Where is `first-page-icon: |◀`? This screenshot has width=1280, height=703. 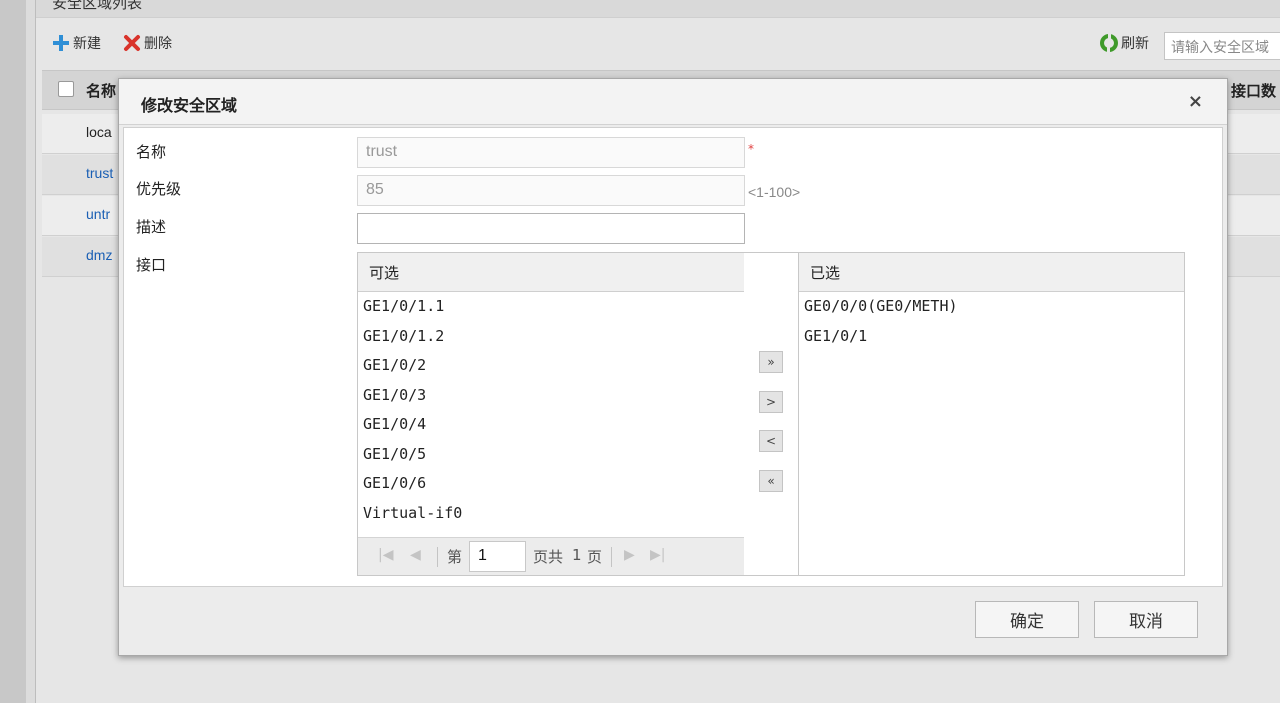
first-page-icon: |◀ is located at coordinates (385, 555).